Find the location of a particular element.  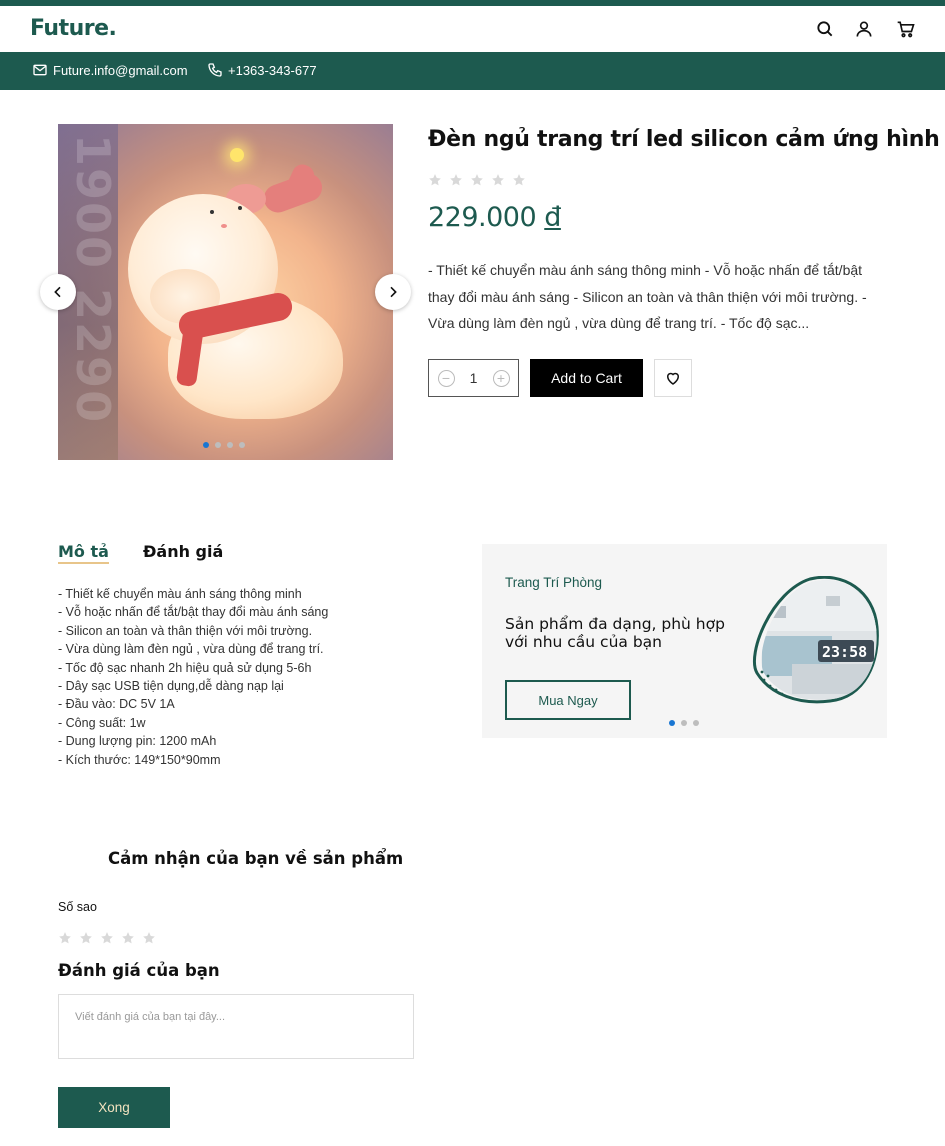

gallery-prev-button is located at coordinates (58, 292).